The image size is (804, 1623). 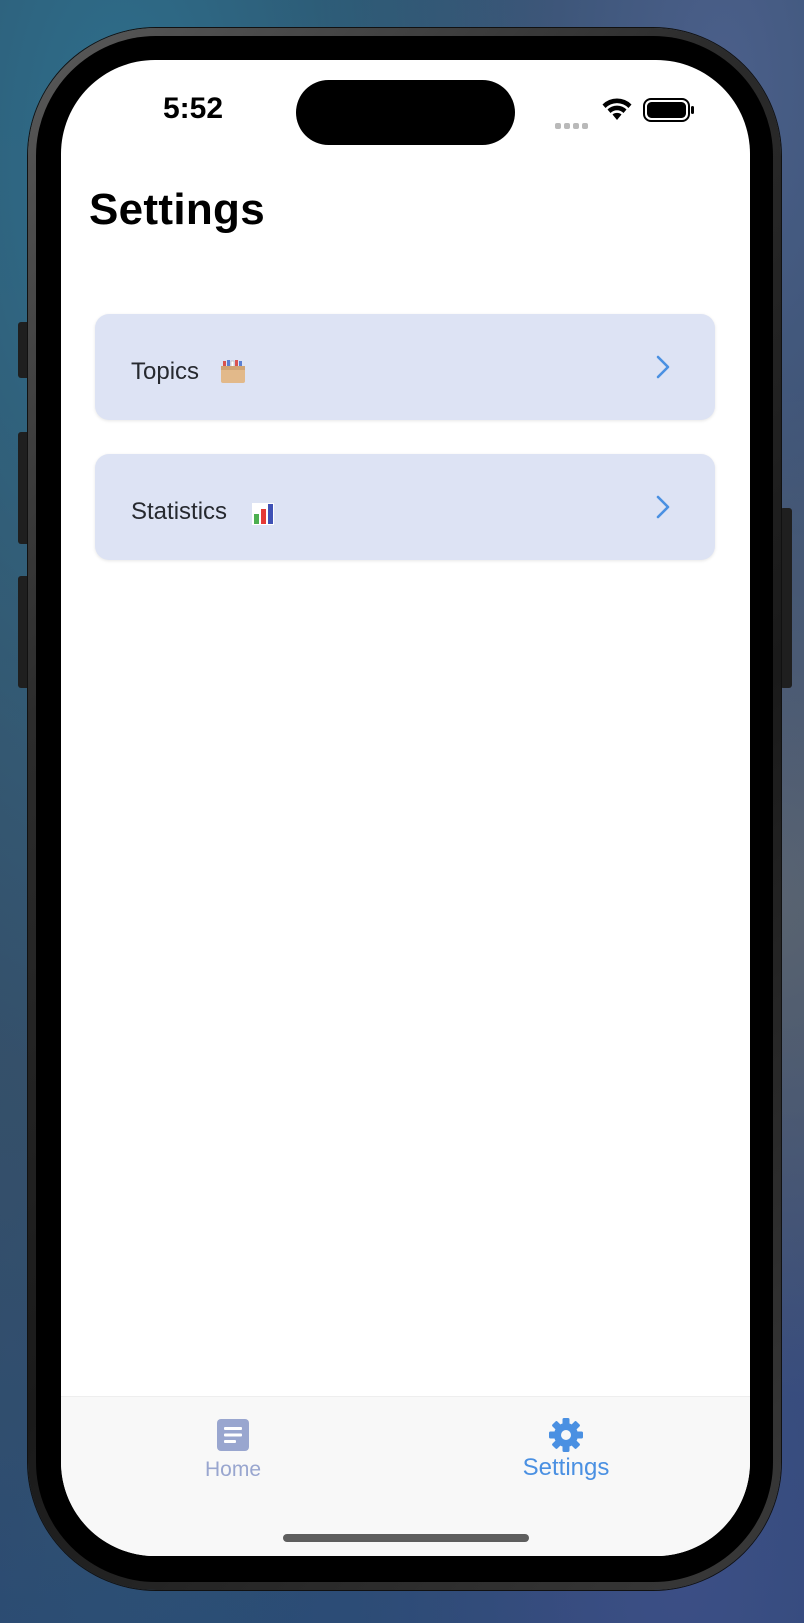 What do you see at coordinates (405, 507) in the screenshot?
I see `statistics-menu-item: Statistics` at bounding box center [405, 507].